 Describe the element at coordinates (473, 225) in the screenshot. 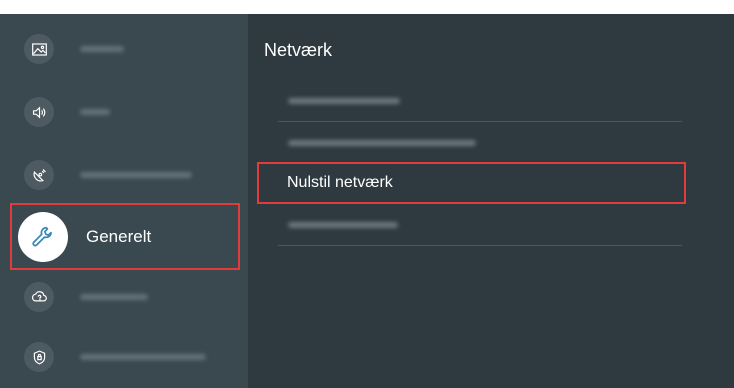

I see `menu-item-expert-settings` at that location.